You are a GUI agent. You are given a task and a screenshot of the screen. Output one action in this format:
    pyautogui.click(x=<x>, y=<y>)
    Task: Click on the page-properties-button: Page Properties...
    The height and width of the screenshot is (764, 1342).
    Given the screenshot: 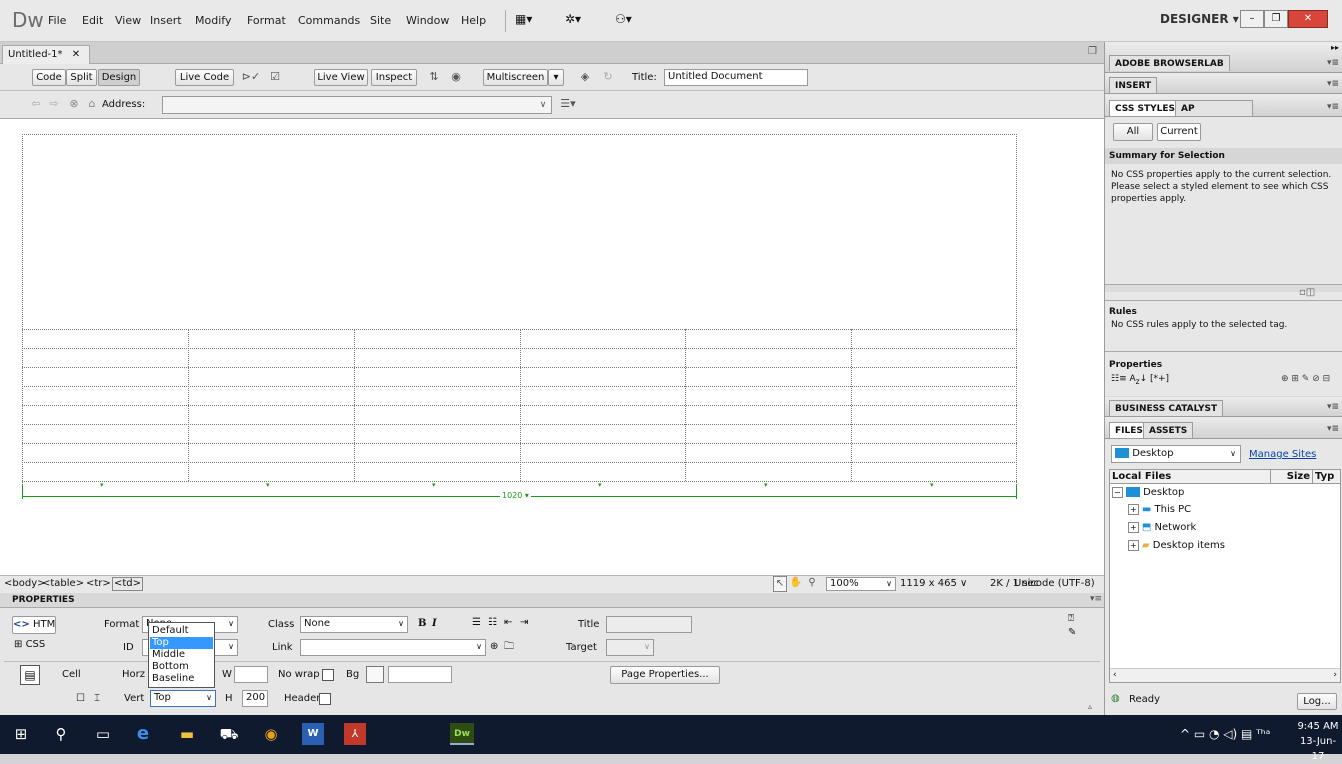 What is the action you would take?
    pyautogui.click(x=665, y=675)
    